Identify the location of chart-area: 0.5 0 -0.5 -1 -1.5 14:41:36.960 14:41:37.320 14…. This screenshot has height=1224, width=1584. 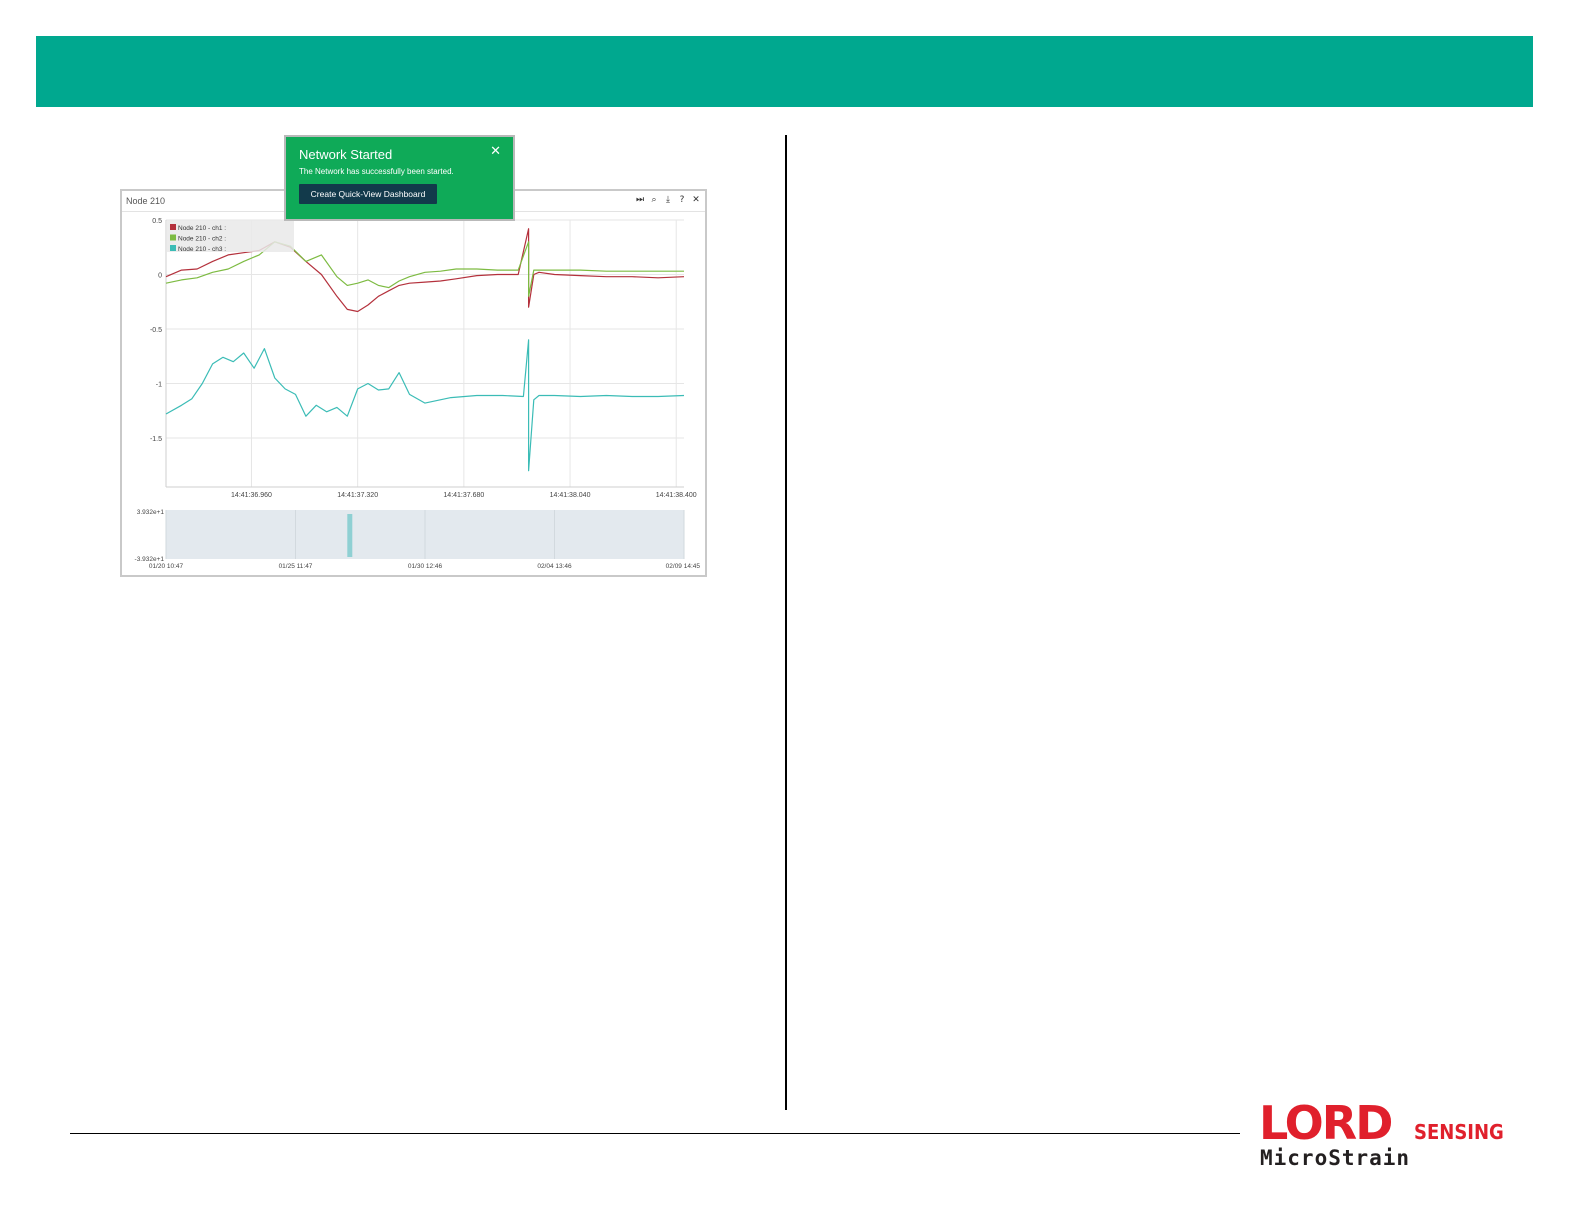
(413, 383).